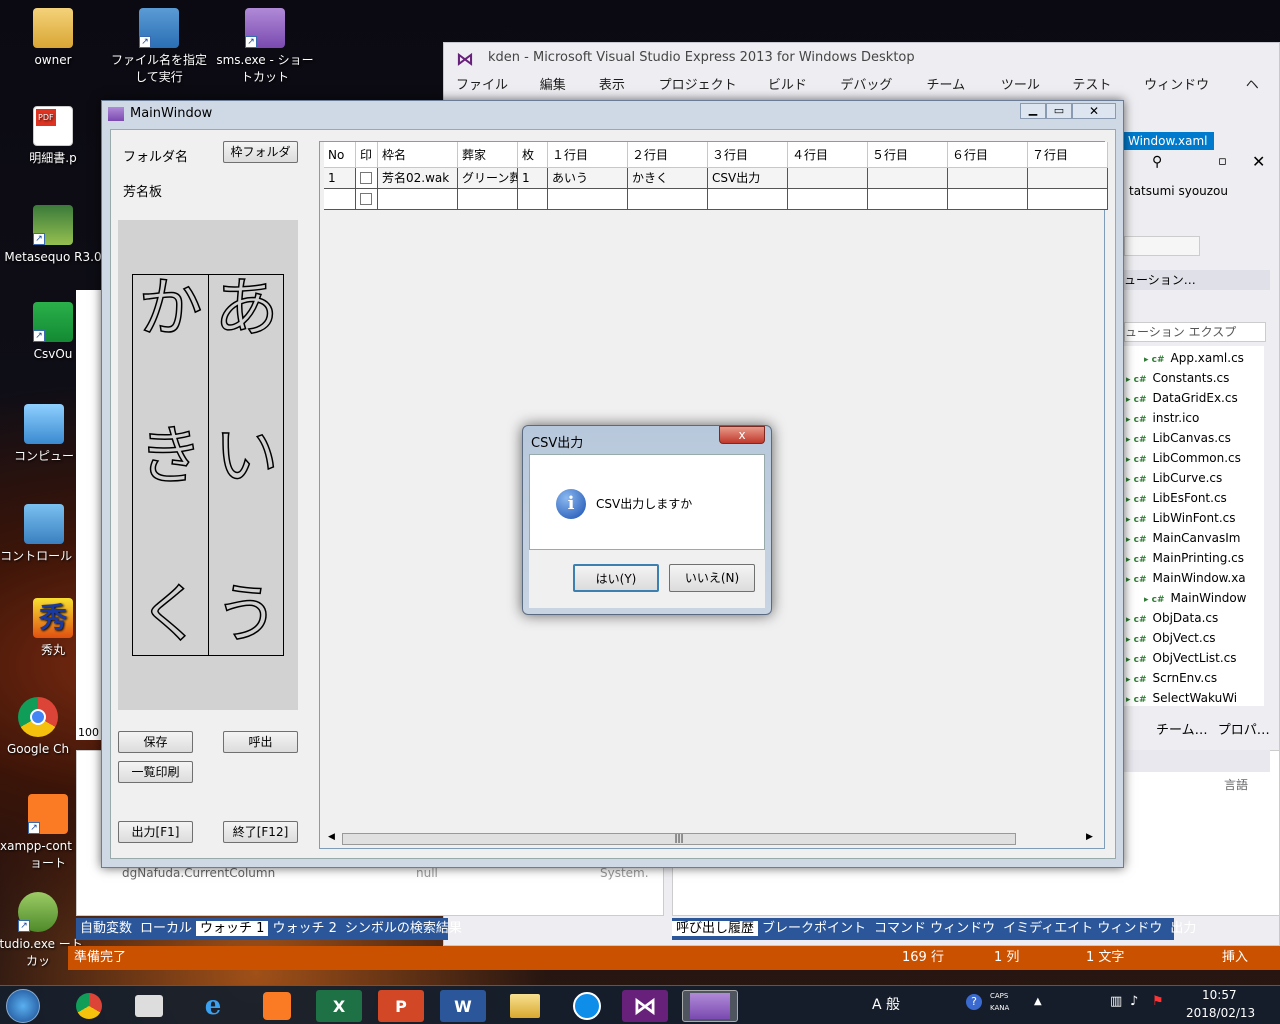  What do you see at coordinates (1258, 161) in the screenshot?
I see `vs-close-icon: ✕` at bounding box center [1258, 161].